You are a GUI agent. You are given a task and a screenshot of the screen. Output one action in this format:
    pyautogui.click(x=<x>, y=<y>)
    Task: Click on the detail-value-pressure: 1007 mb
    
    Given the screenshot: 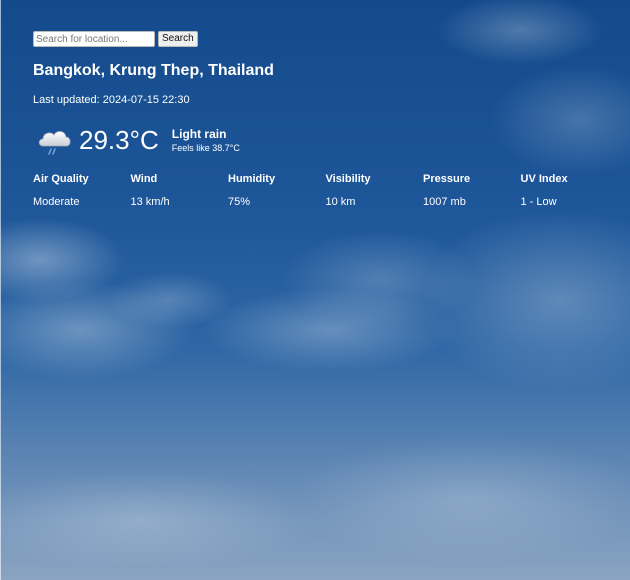 What is the action you would take?
    pyautogui.click(x=444, y=202)
    